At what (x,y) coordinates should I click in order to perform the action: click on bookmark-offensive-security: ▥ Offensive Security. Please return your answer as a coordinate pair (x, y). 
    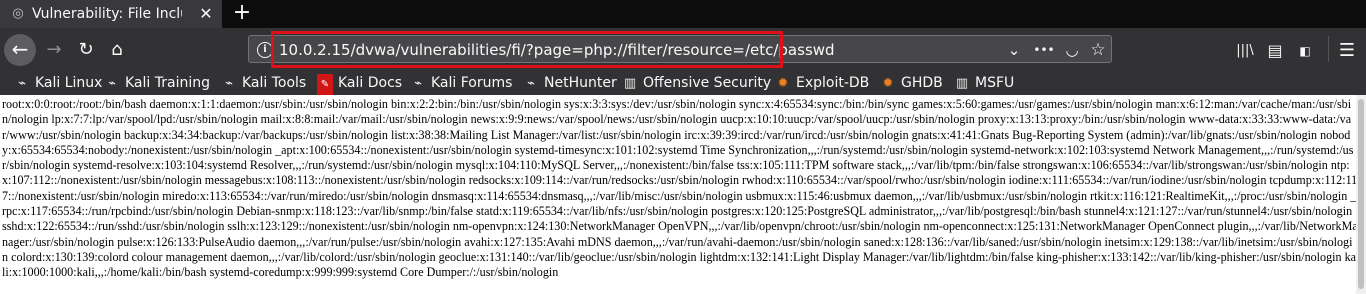
    Looking at the image, I should click on (696, 83).